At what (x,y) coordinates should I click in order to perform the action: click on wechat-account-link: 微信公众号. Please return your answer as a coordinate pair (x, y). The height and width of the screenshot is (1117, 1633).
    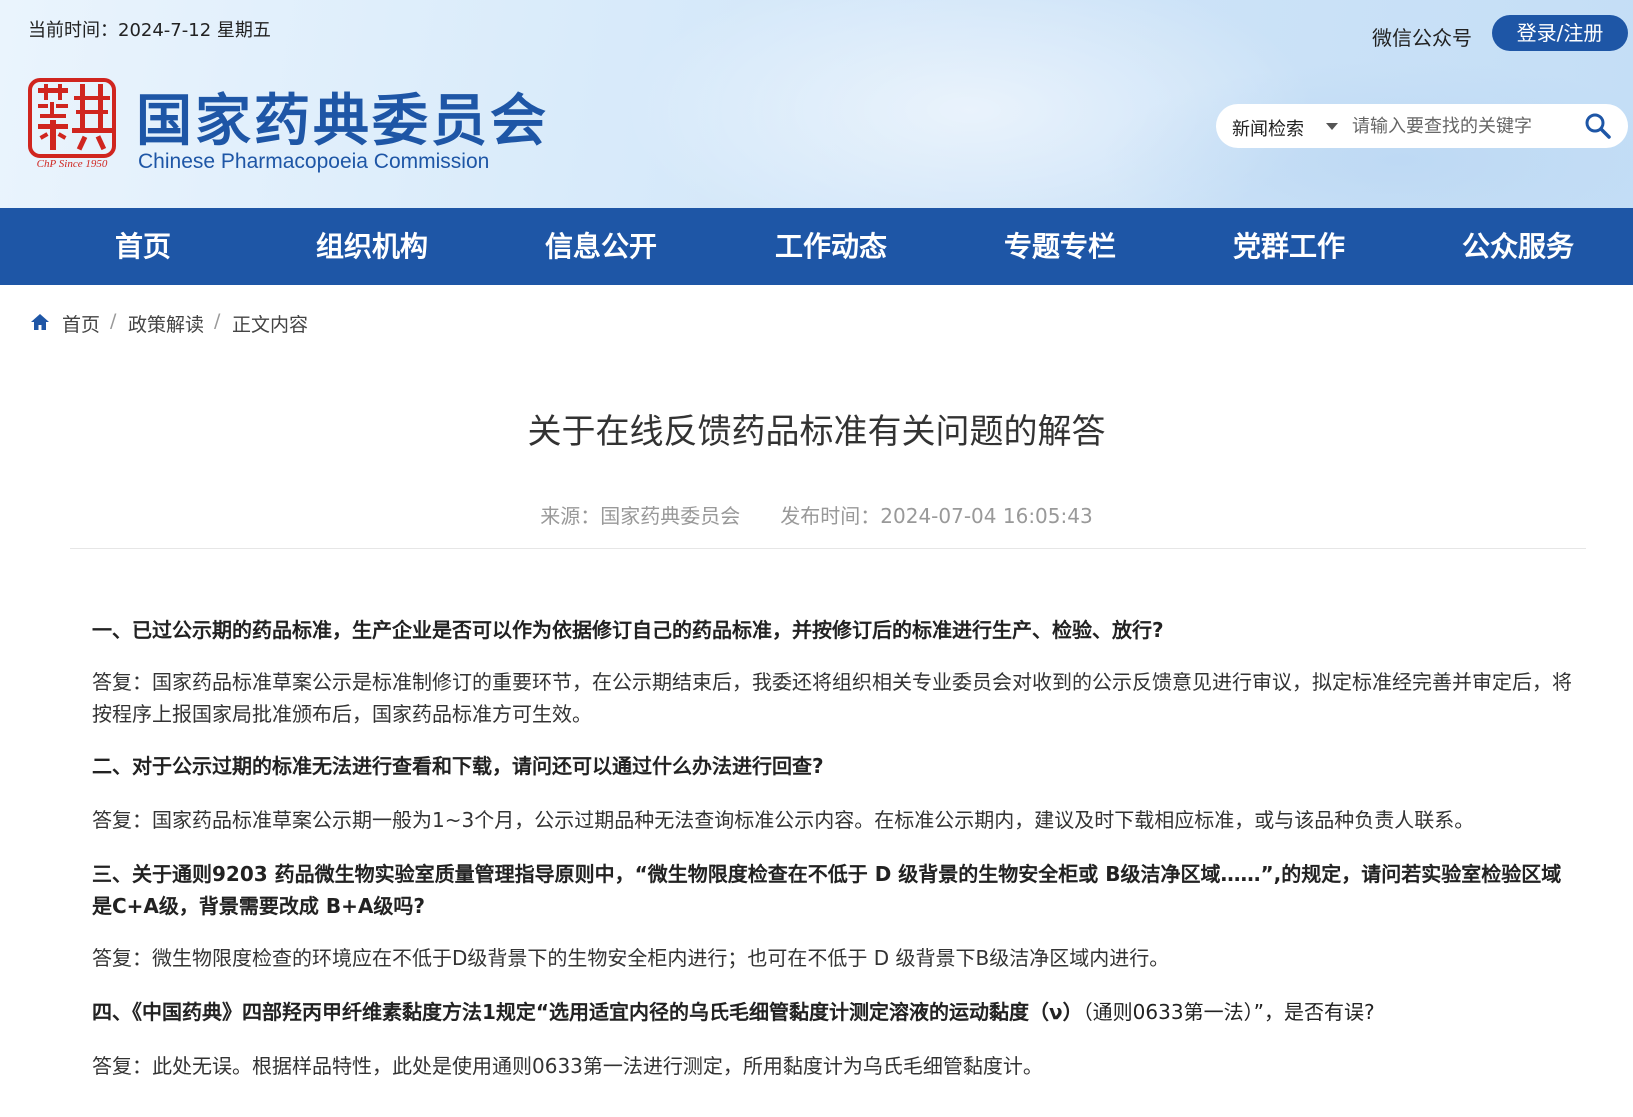
    Looking at the image, I should click on (1422, 36).